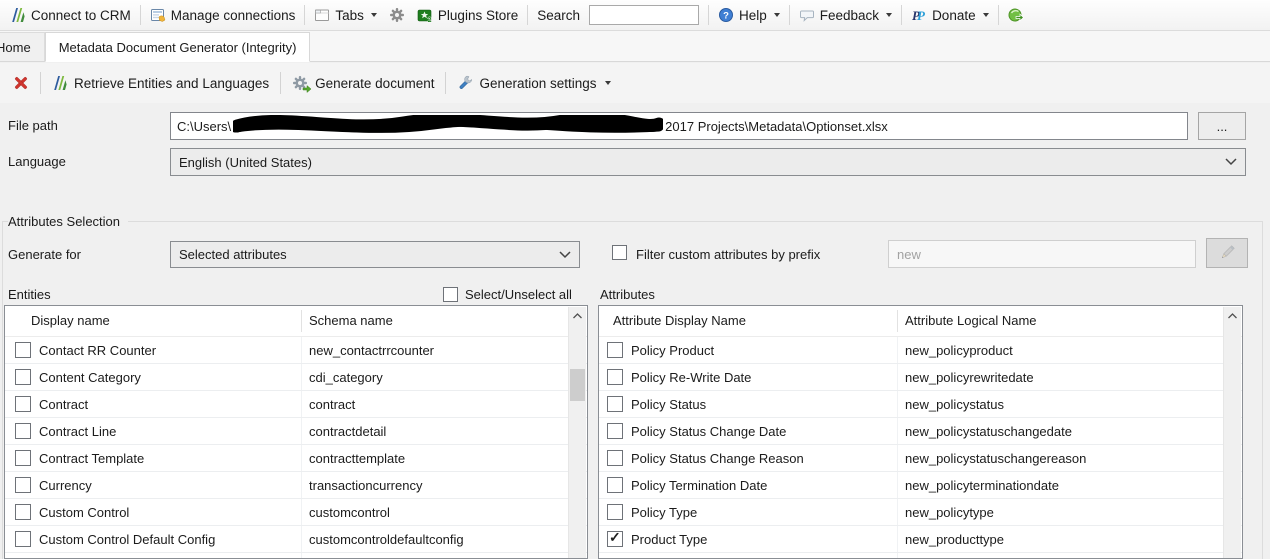  Describe the element at coordinates (223, 15) in the screenshot. I see `manage-connections-button: Manage connections` at that location.